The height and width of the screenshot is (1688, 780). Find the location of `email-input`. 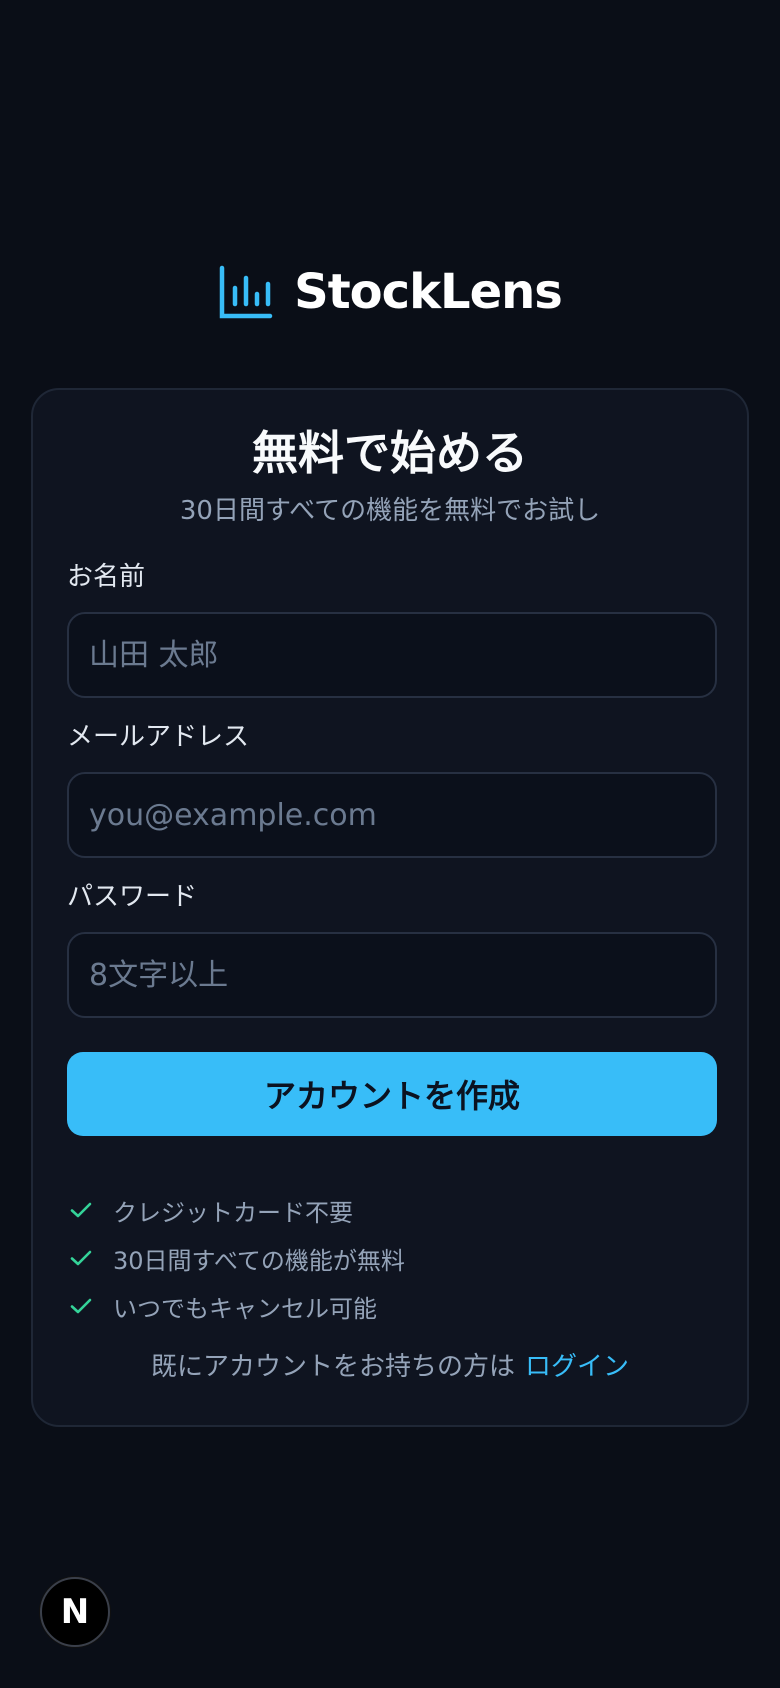

email-input is located at coordinates (392, 815).